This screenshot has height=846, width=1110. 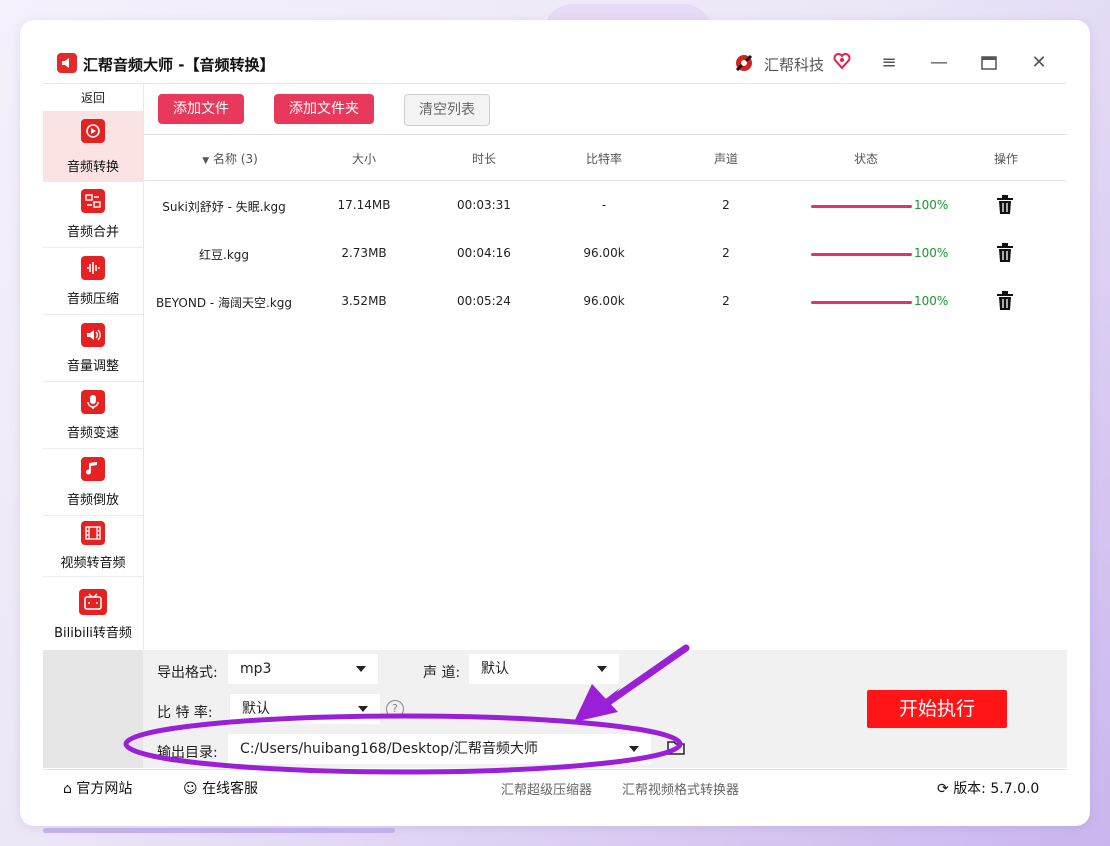 I want to click on sidebar-item-label: 音频压缩, so click(x=92, y=299).